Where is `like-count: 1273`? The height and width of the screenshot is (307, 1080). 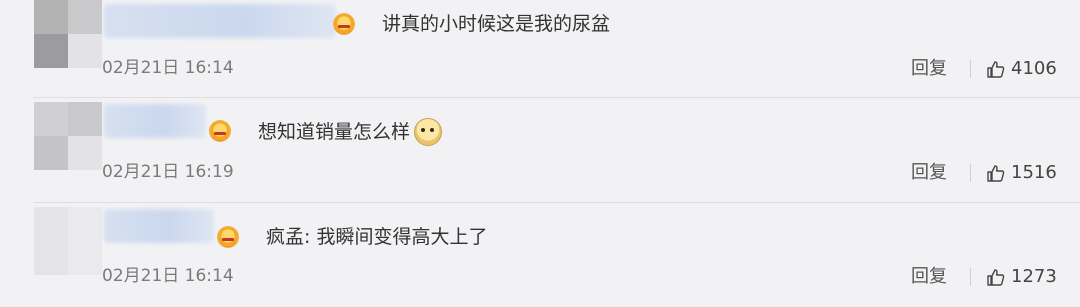 like-count: 1273 is located at coordinates (1034, 276).